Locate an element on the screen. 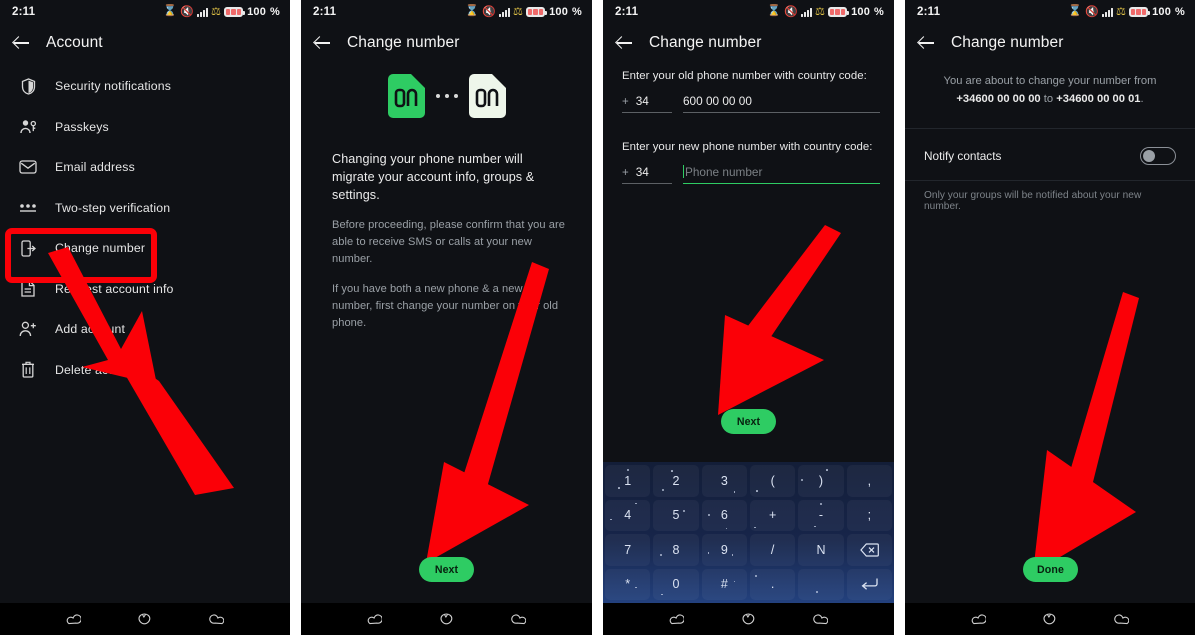 The height and width of the screenshot is (635, 1200). key-n: N is located at coordinates (821, 550).